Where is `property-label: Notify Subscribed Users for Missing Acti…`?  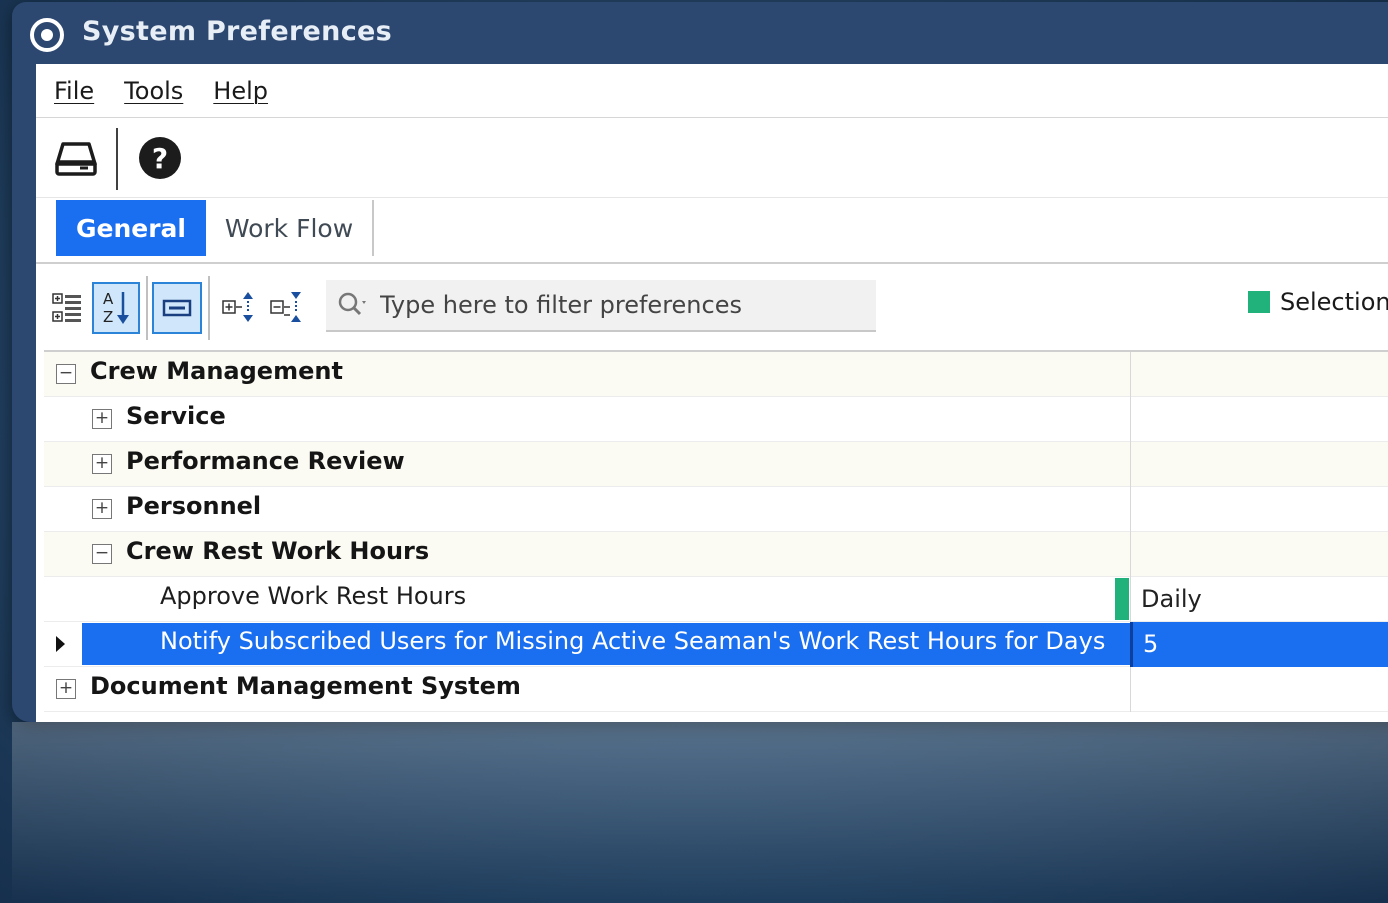
property-label: Notify Subscribed Users for Missing Acti… is located at coordinates (633, 641).